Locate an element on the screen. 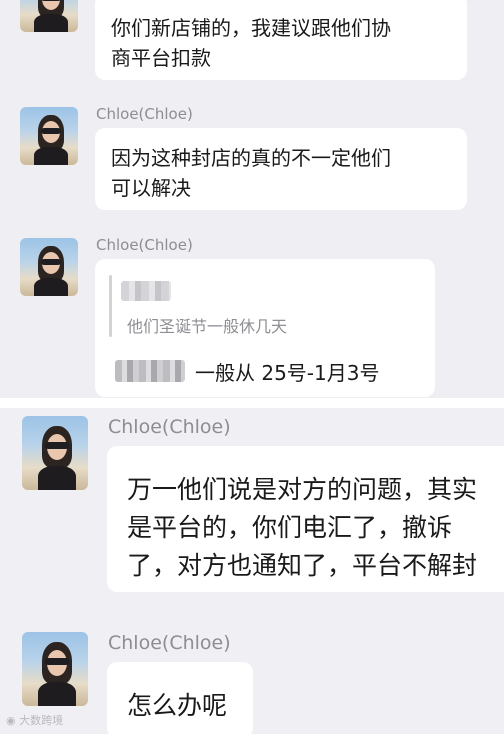  quoted-reply-bubble: 他们圣诞节一般休几天 一般从 25号-1月3号 is located at coordinates (265, 328).